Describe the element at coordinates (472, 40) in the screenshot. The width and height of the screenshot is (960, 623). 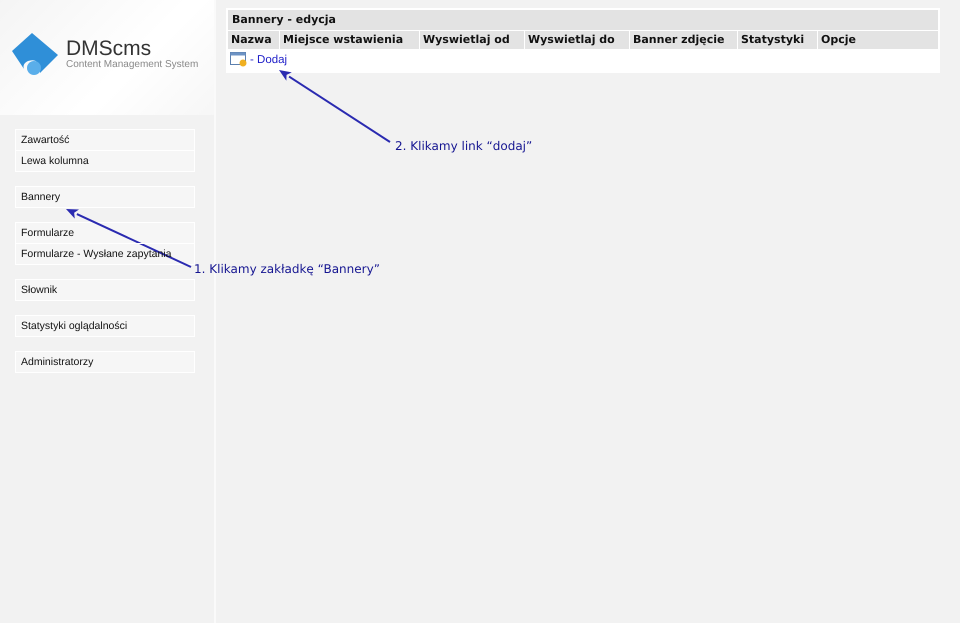
I see `column-header: Wyswietlaj od` at that location.